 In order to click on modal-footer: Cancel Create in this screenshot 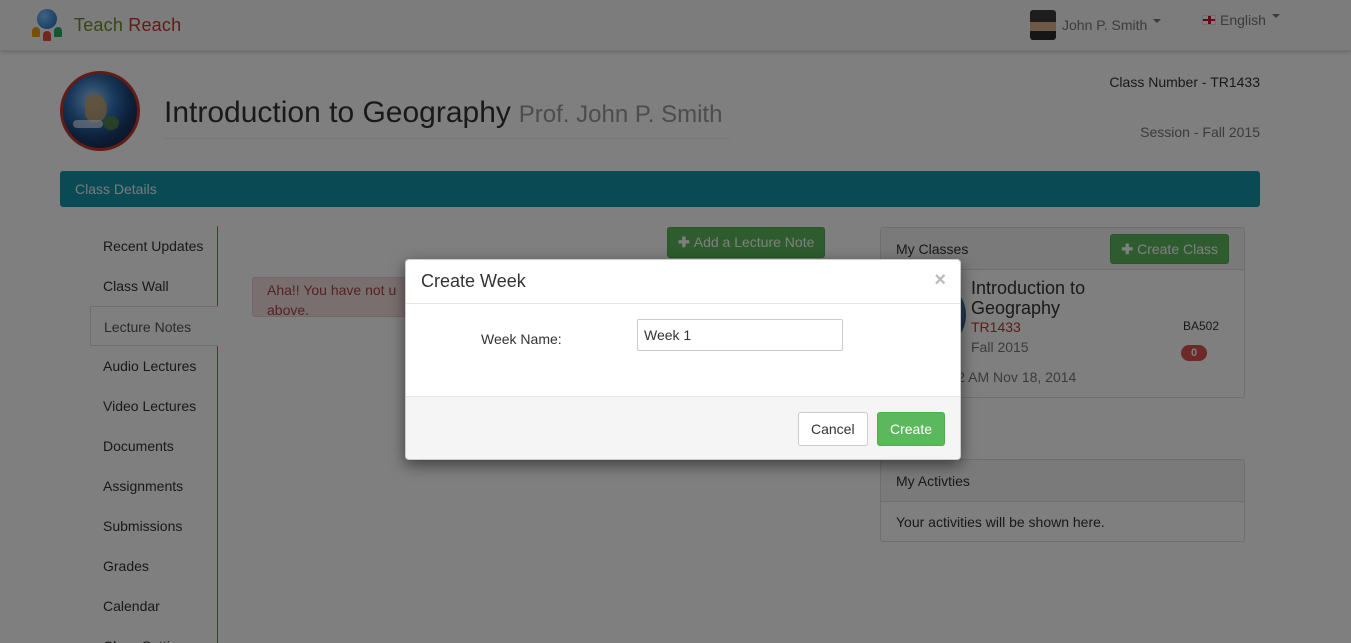, I will do `click(683, 427)`.